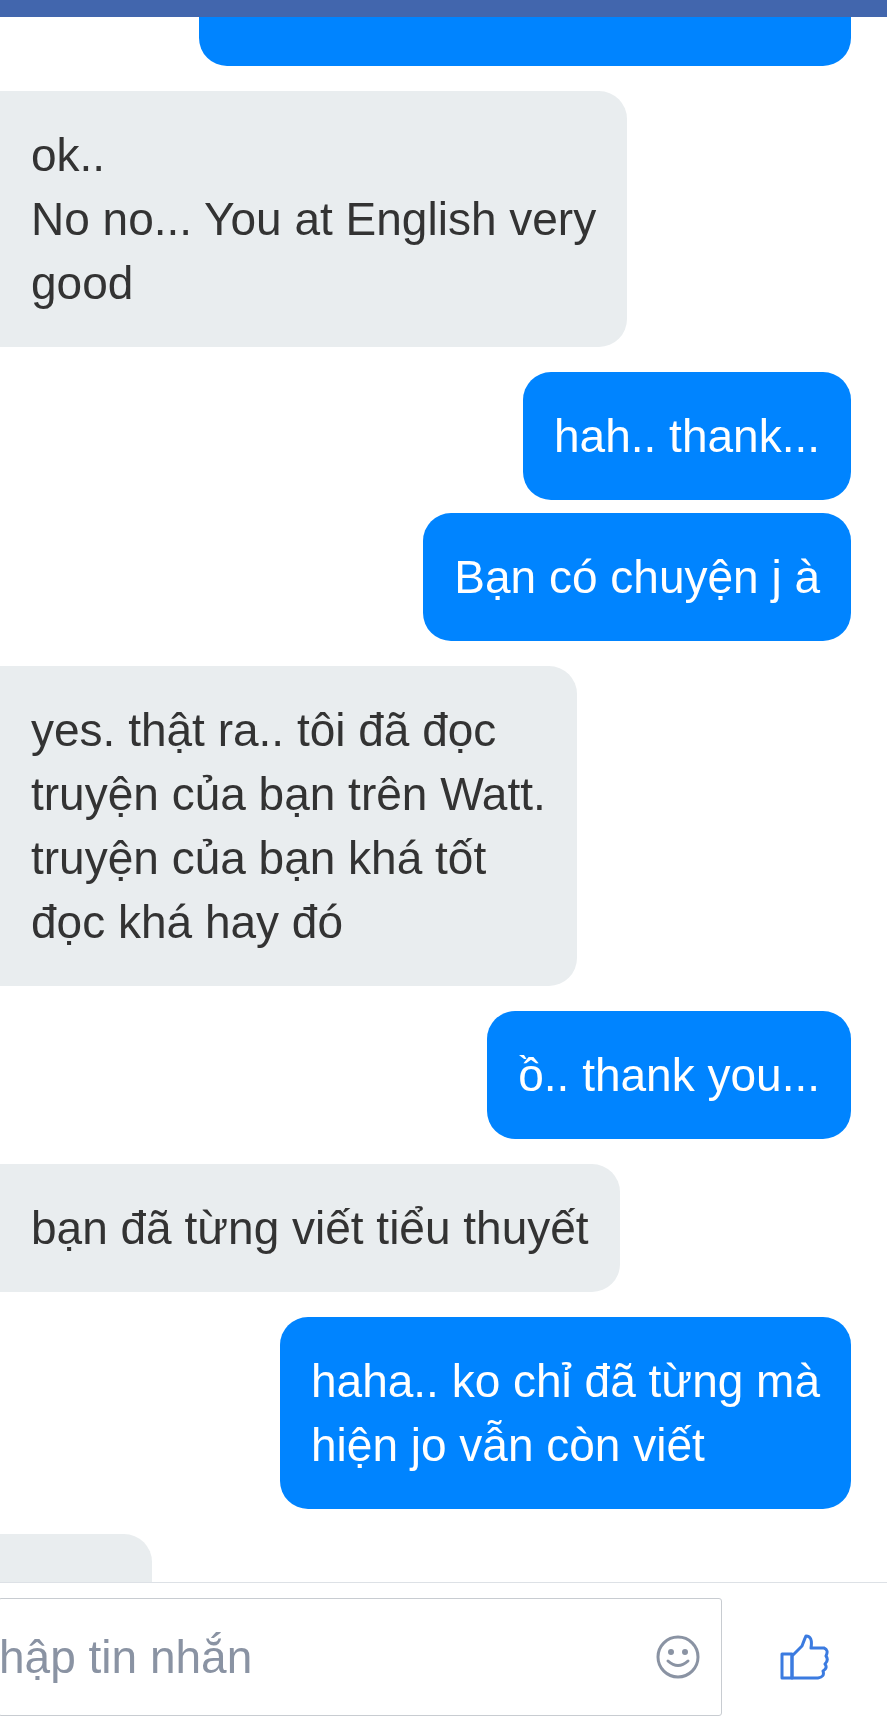 This screenshot has width=887, height=1731. What do you see at coordinates (804, 1657) in the screenshot?
I see `thumbs-up-icon` at bounding box center [804, 1657].